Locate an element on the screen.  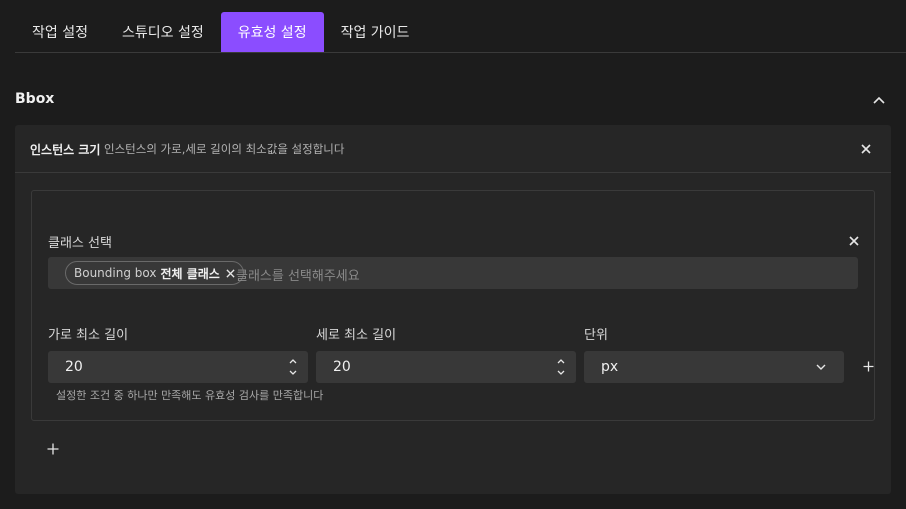
class-select-label: 클래스 선택 is located at coordinates (80, 243).